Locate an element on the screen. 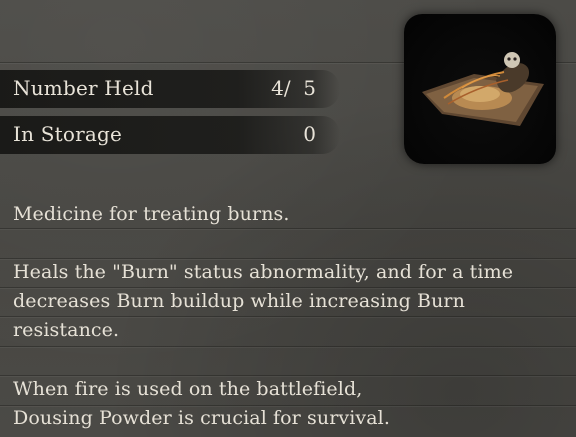 The image size is (576, 437). description-line: resistance. is located at coordinates (66, 330).